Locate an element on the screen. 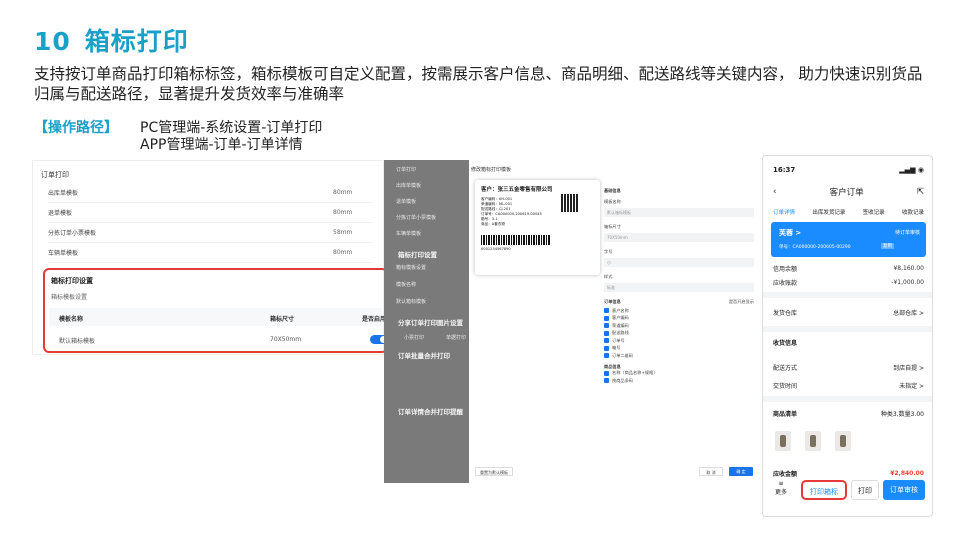  template-row: 分拣订单小票模板 58mm is located at coordinates (210, 233).